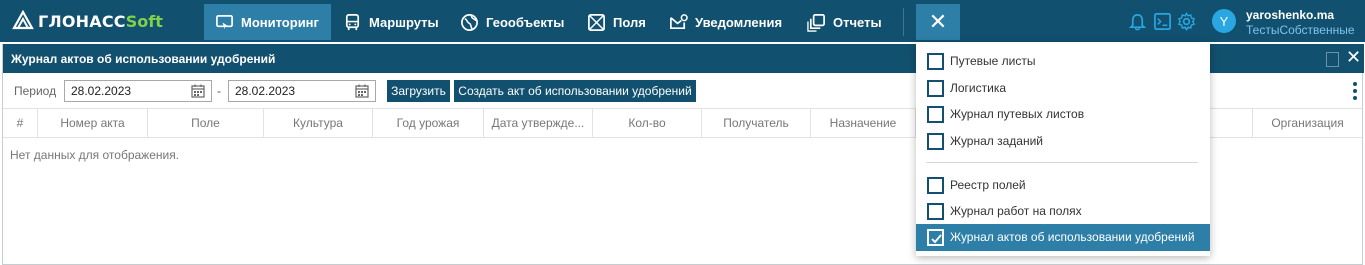 The height and width of the screenshot is (265, 1365). Describe the element at coordinates (1300, 30) in the screenshot. I see `user-organization: ТестыСобственные` at that location.